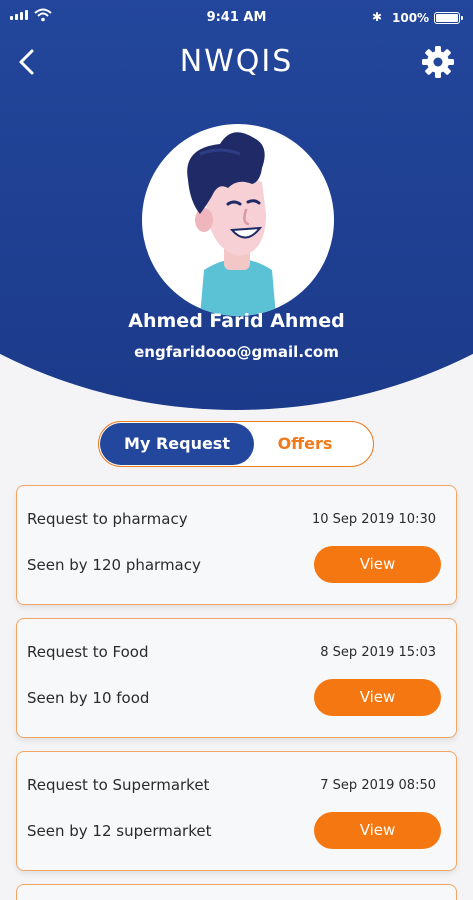  I want to click on tab-offers: Offers, so click(305, 444).